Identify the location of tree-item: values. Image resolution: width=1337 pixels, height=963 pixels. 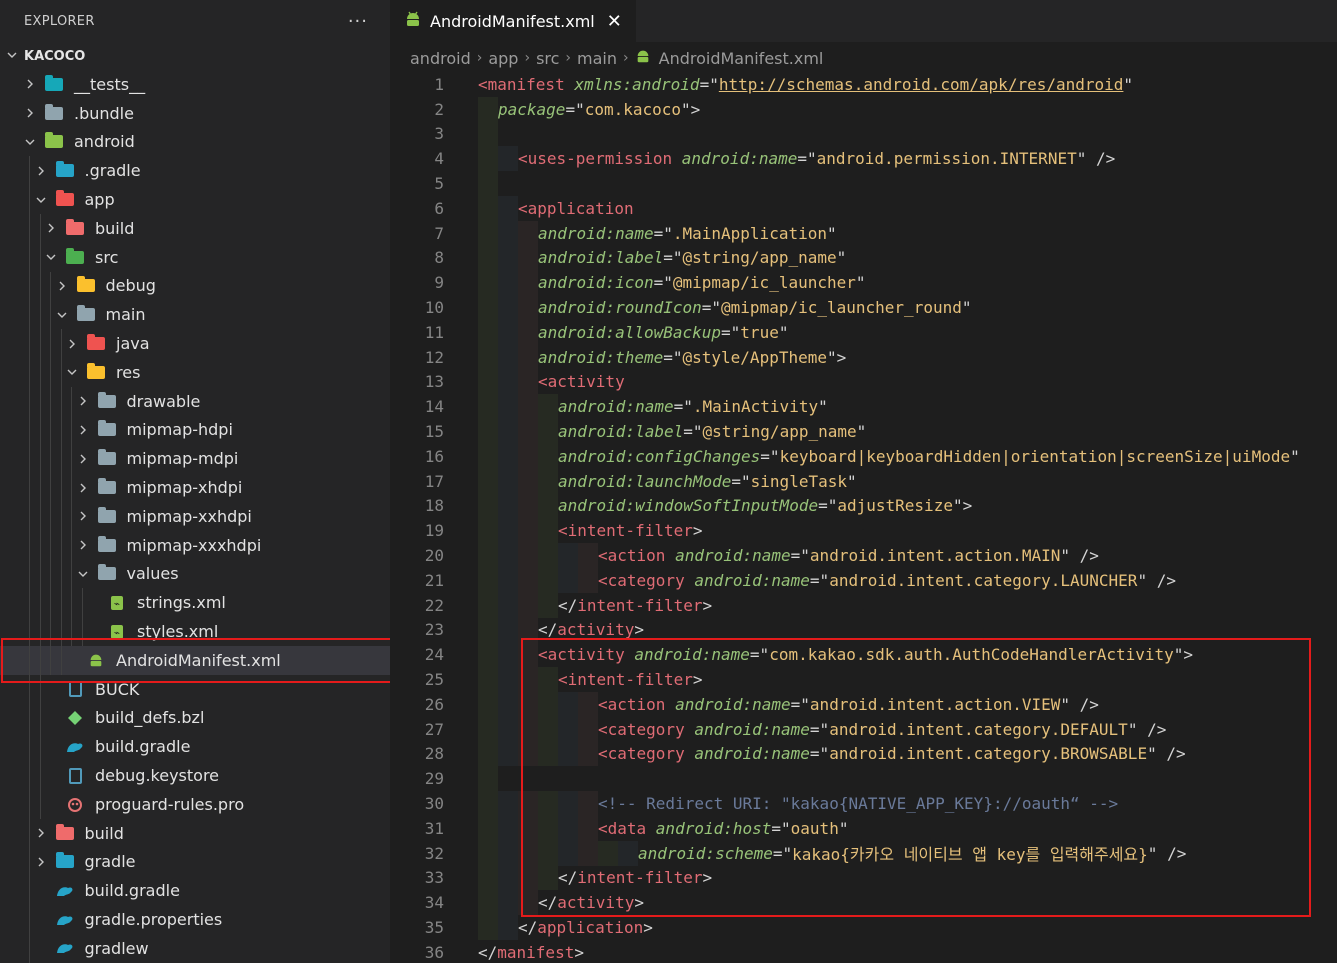
(195, 574).